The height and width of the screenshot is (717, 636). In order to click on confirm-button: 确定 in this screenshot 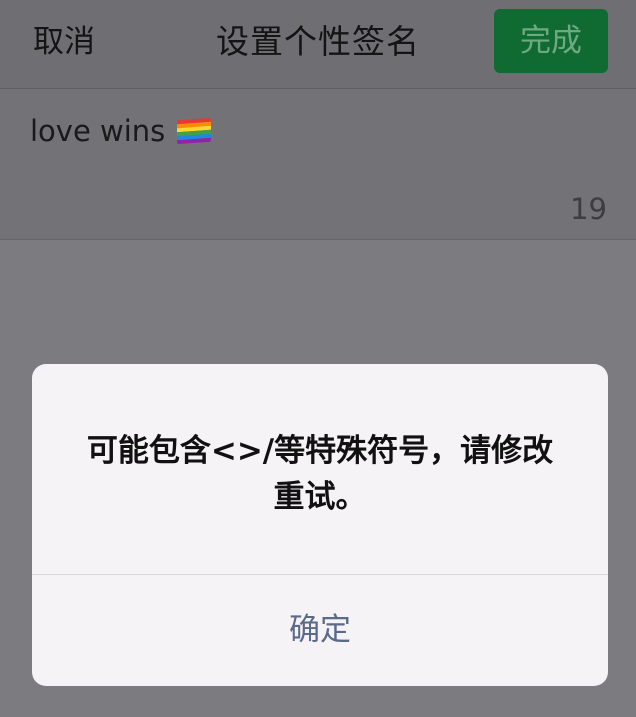, I will do `click(320, 630)`.